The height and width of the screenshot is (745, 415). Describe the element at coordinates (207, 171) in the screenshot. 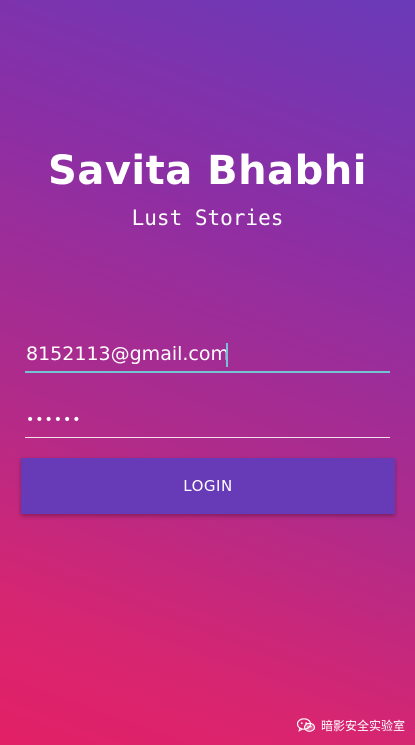

I see `app-title: Savita Bhabhi` at that location.